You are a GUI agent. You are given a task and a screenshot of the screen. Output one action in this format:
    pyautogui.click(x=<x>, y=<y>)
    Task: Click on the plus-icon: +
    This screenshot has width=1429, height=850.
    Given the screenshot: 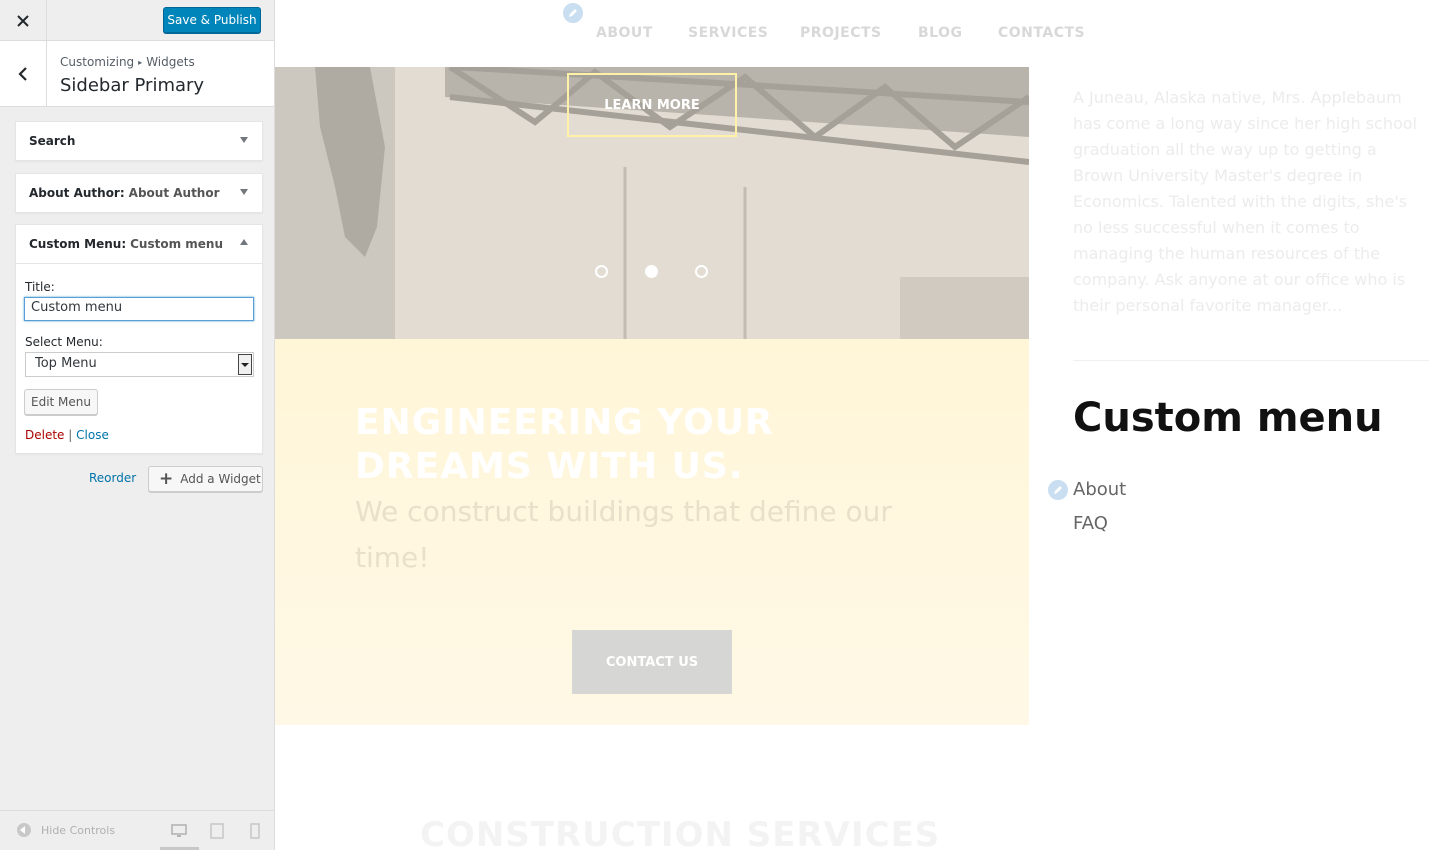 What is the action you would take?
    pyautogui.click(x=166, y=478)
    